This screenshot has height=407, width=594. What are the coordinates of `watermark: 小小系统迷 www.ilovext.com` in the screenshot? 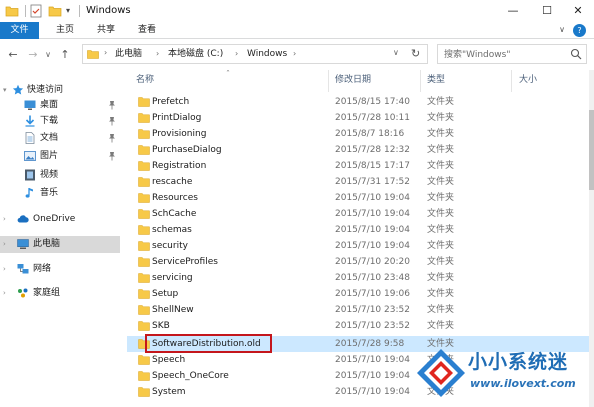 It's located at (499, 374).